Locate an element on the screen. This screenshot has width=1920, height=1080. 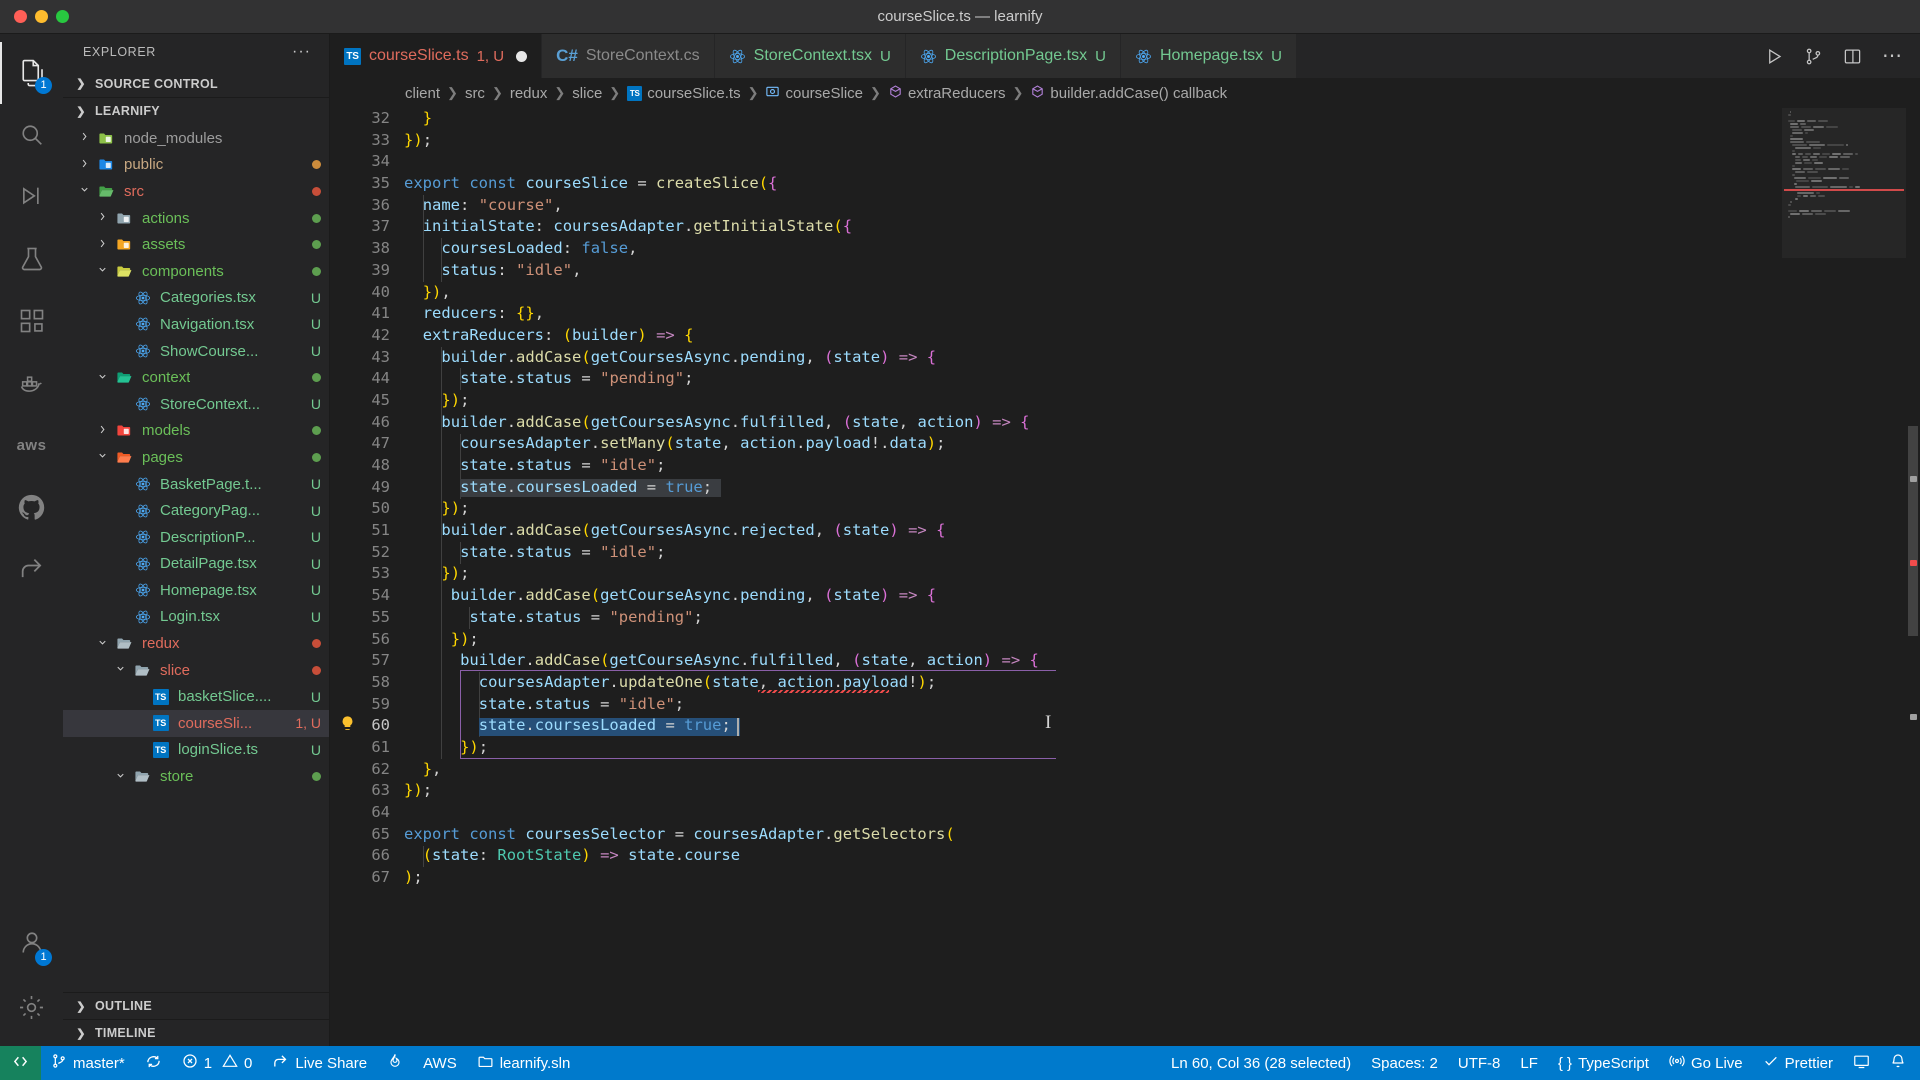
activity-test is located at coordinates (31, 259).